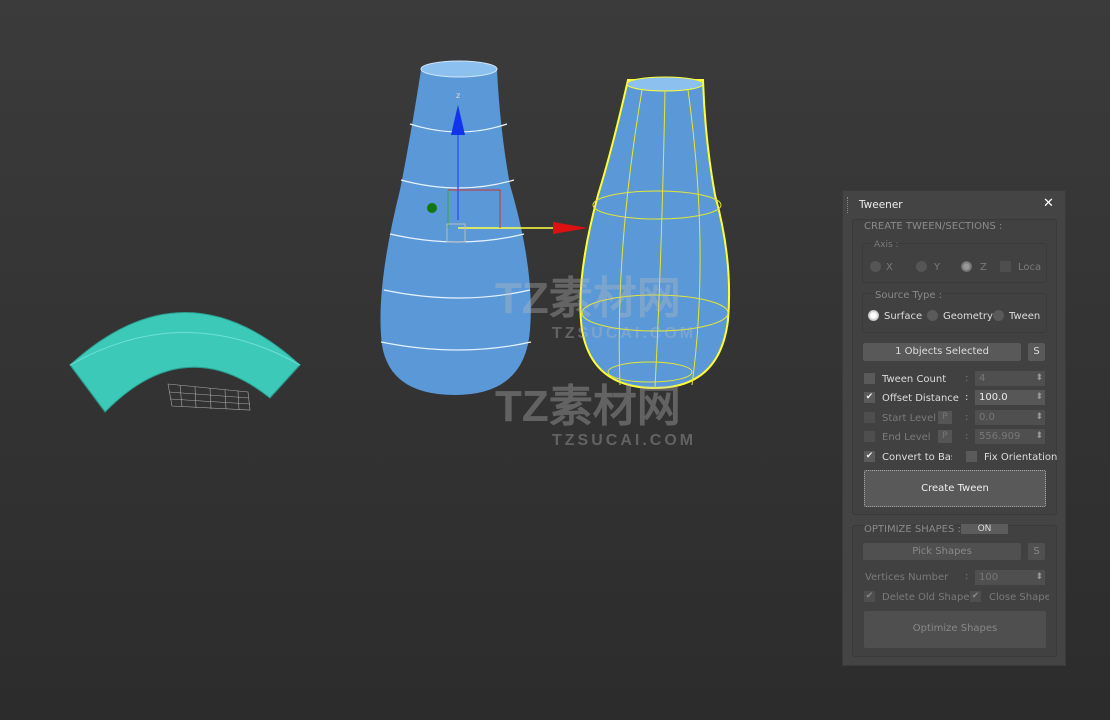 Image resolution: width=1110 pixels, height=720 pixels. Describe the element at coordinates (875, 266) in the screenshot. I see `axis-x-radio` at that location.